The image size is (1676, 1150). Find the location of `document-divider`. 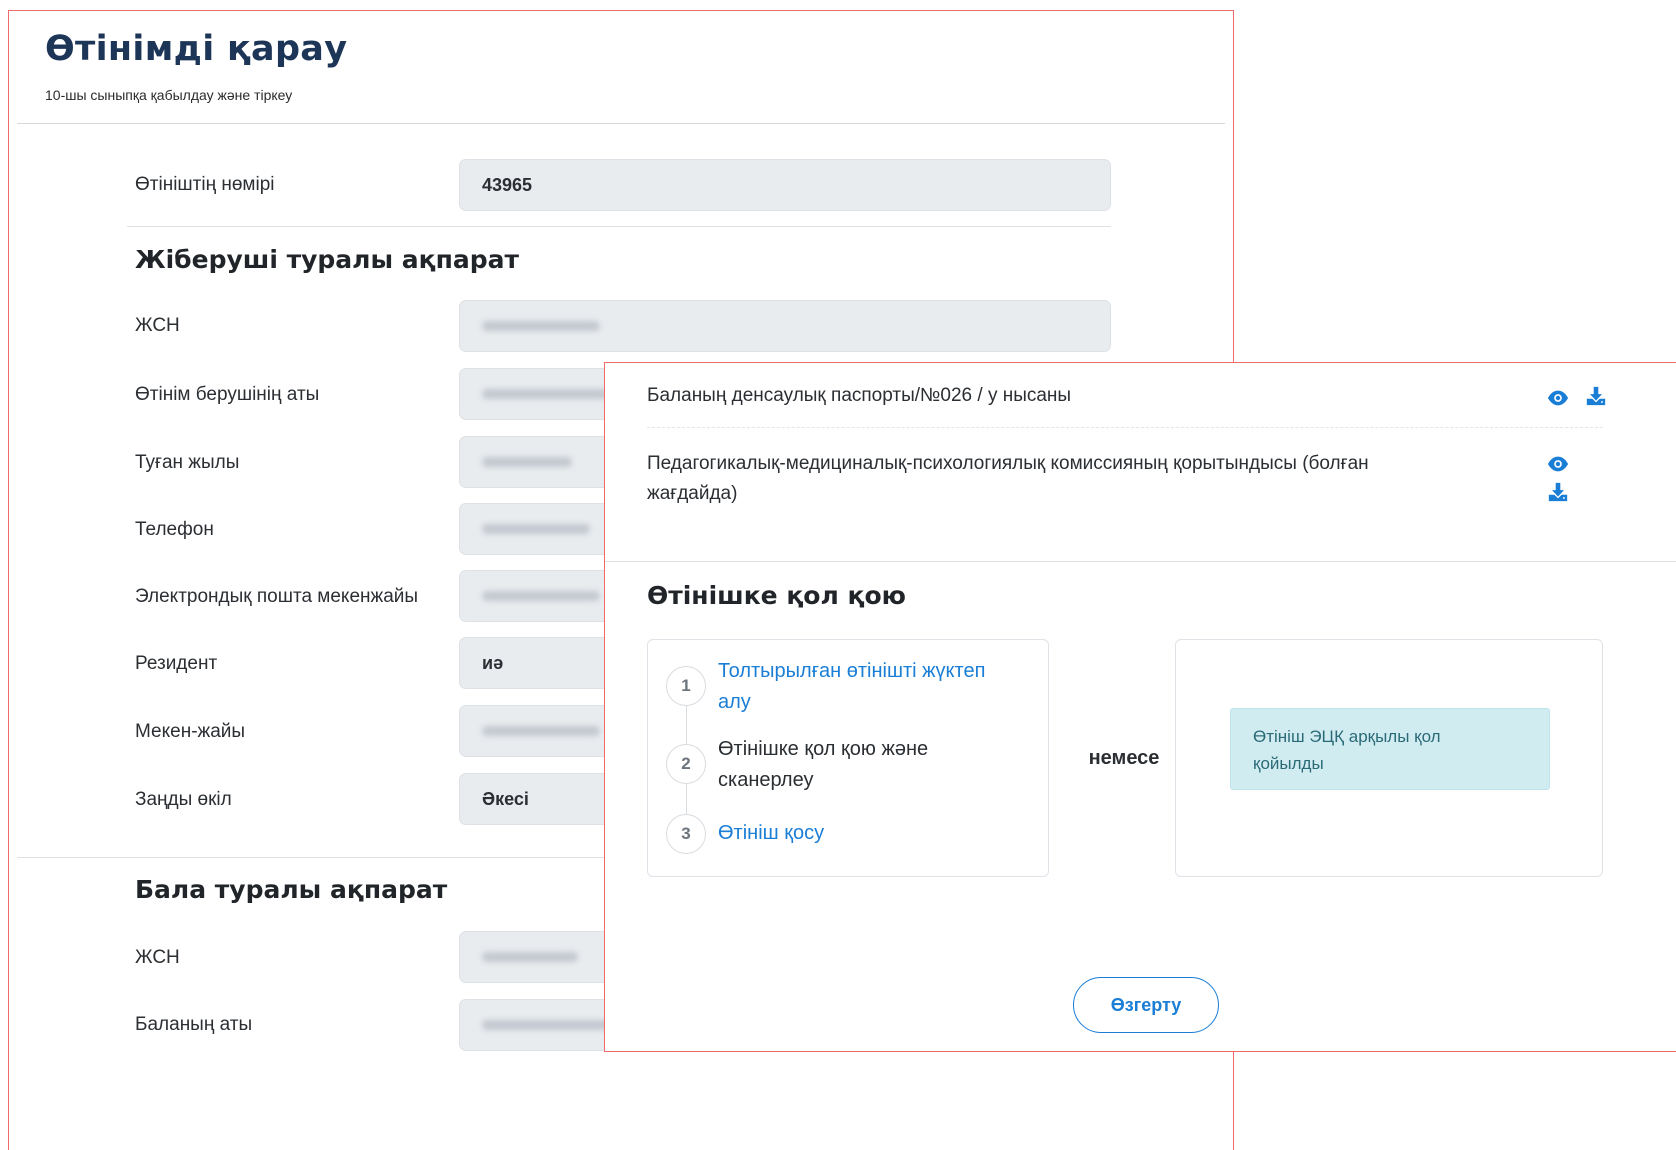

document-divider is located at coordinates (1125, 427).